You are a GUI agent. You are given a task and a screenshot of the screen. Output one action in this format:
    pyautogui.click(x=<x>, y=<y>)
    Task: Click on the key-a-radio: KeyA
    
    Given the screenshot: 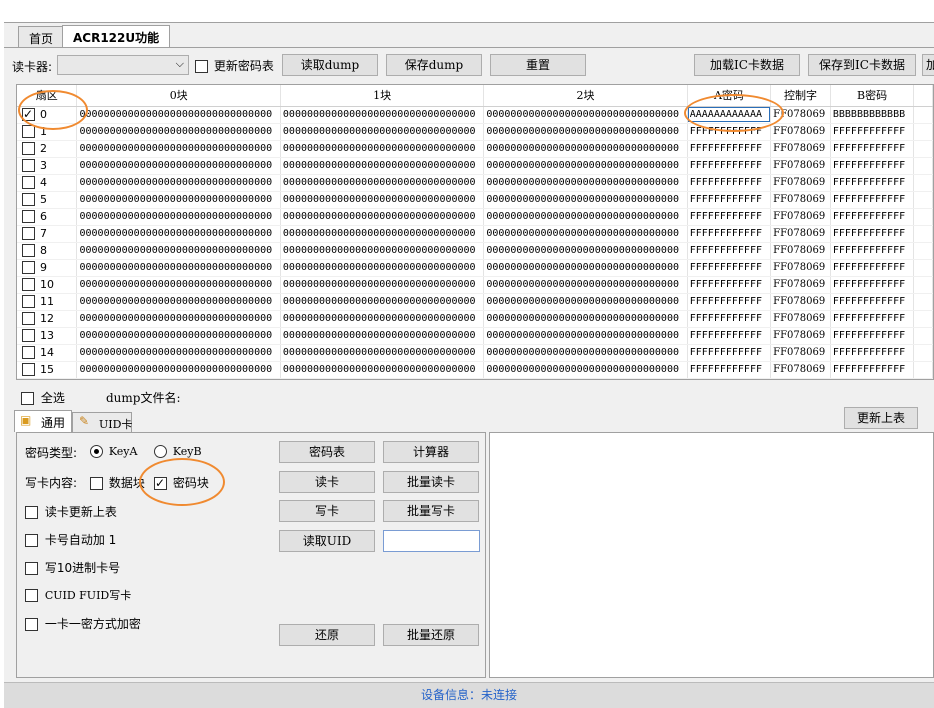 What is the action you would take?
    pyautogui.click(x=113, y=451)
    